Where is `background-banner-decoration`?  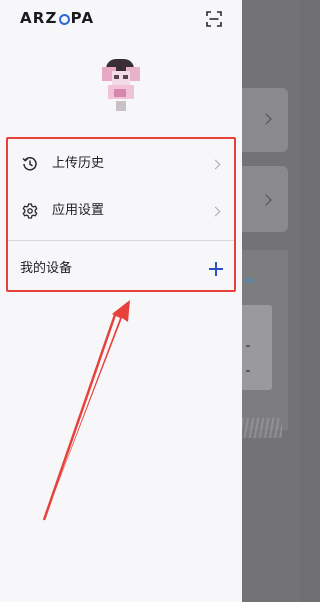
background-banner-decoration is located at coordinates (262, 428).